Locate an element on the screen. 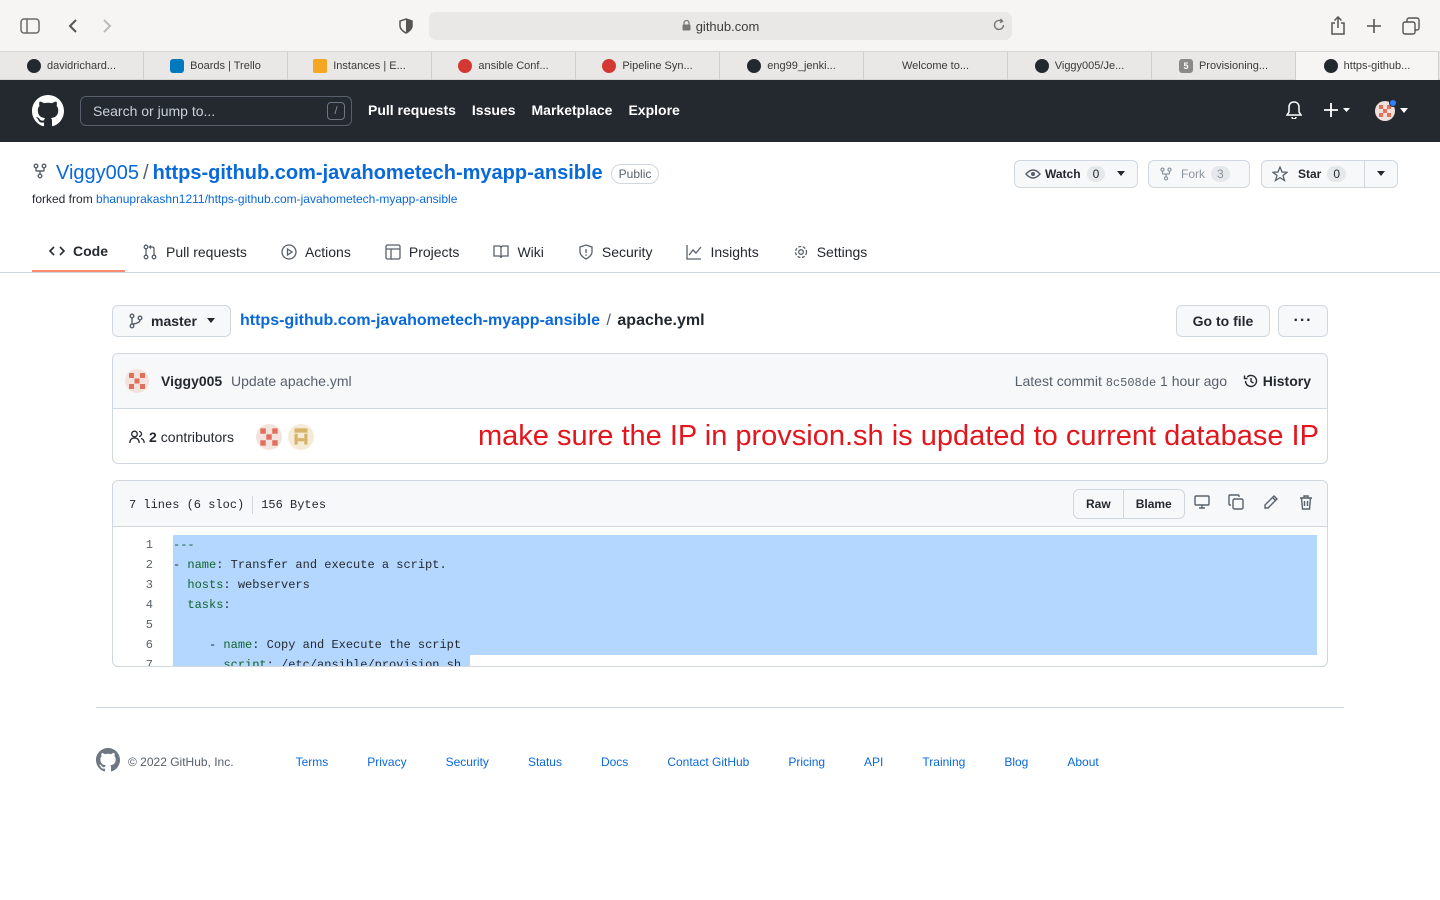 This screenshot has height=900, width=1440. more-options-button: ··· is located at coordinates (1303, 321).